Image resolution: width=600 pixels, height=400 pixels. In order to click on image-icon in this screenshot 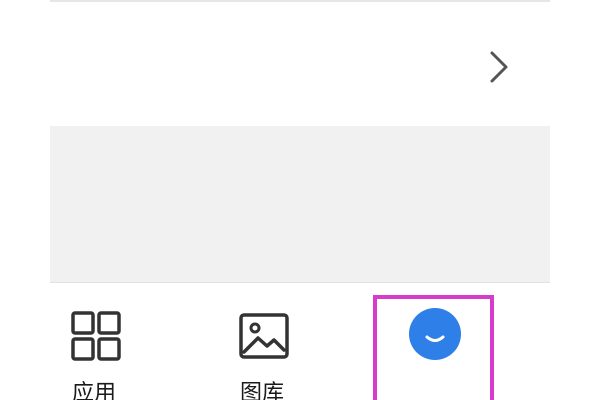, I will do `click(264, 336)`.